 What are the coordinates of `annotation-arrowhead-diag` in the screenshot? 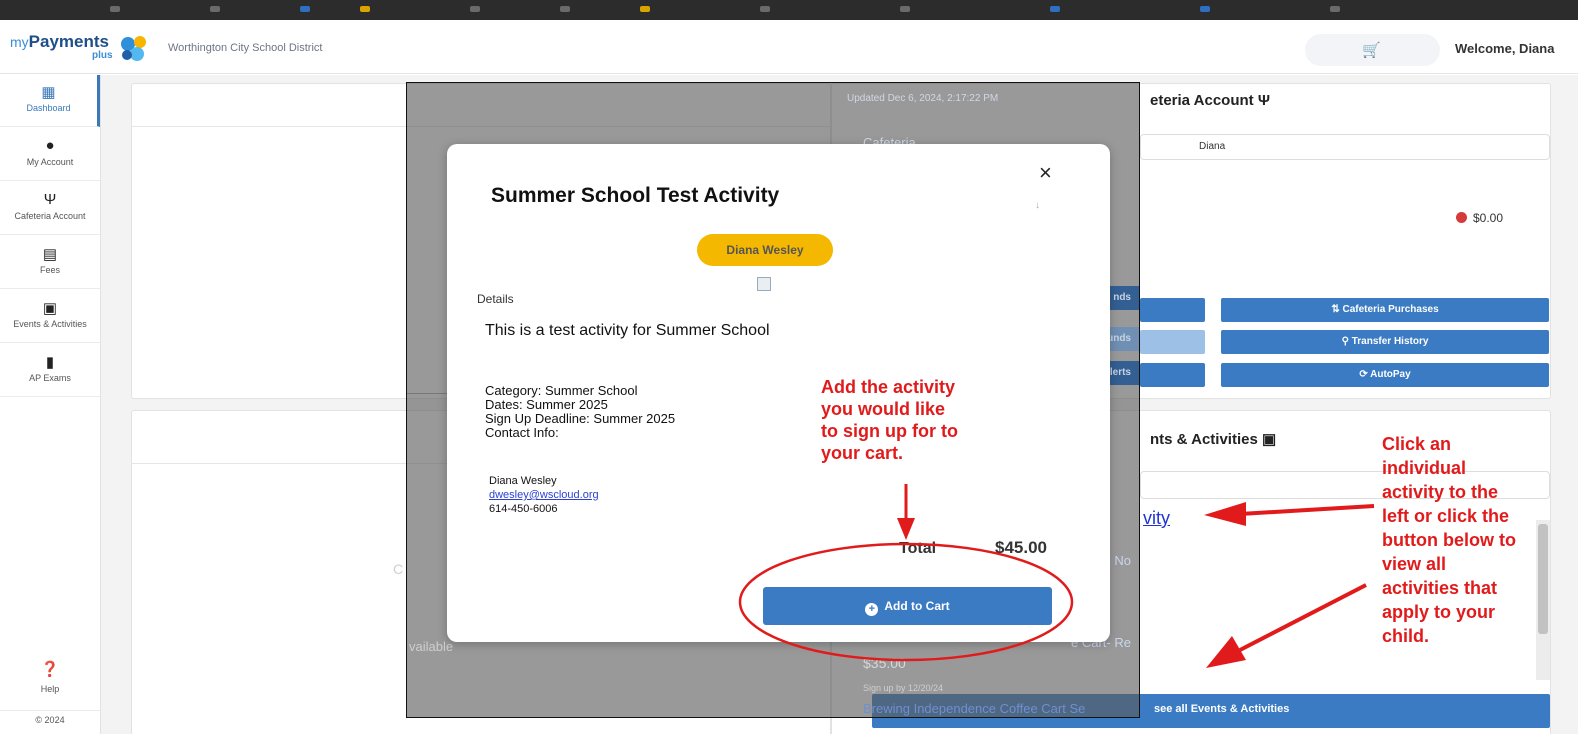 It's located at (1226, 652).